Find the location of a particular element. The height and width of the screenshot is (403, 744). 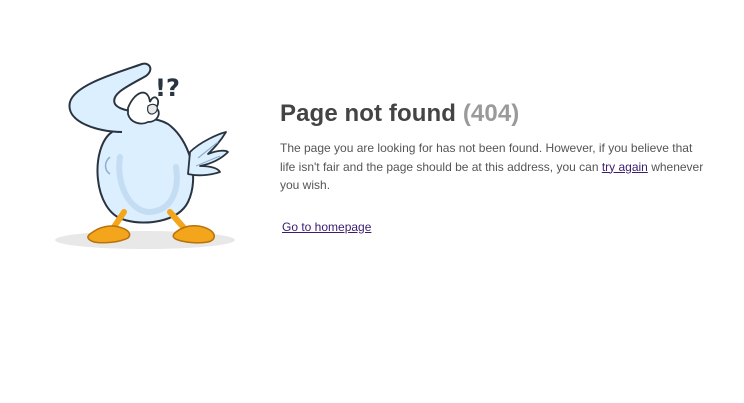

try-again-link: try again is located at coordinates (625, 167).